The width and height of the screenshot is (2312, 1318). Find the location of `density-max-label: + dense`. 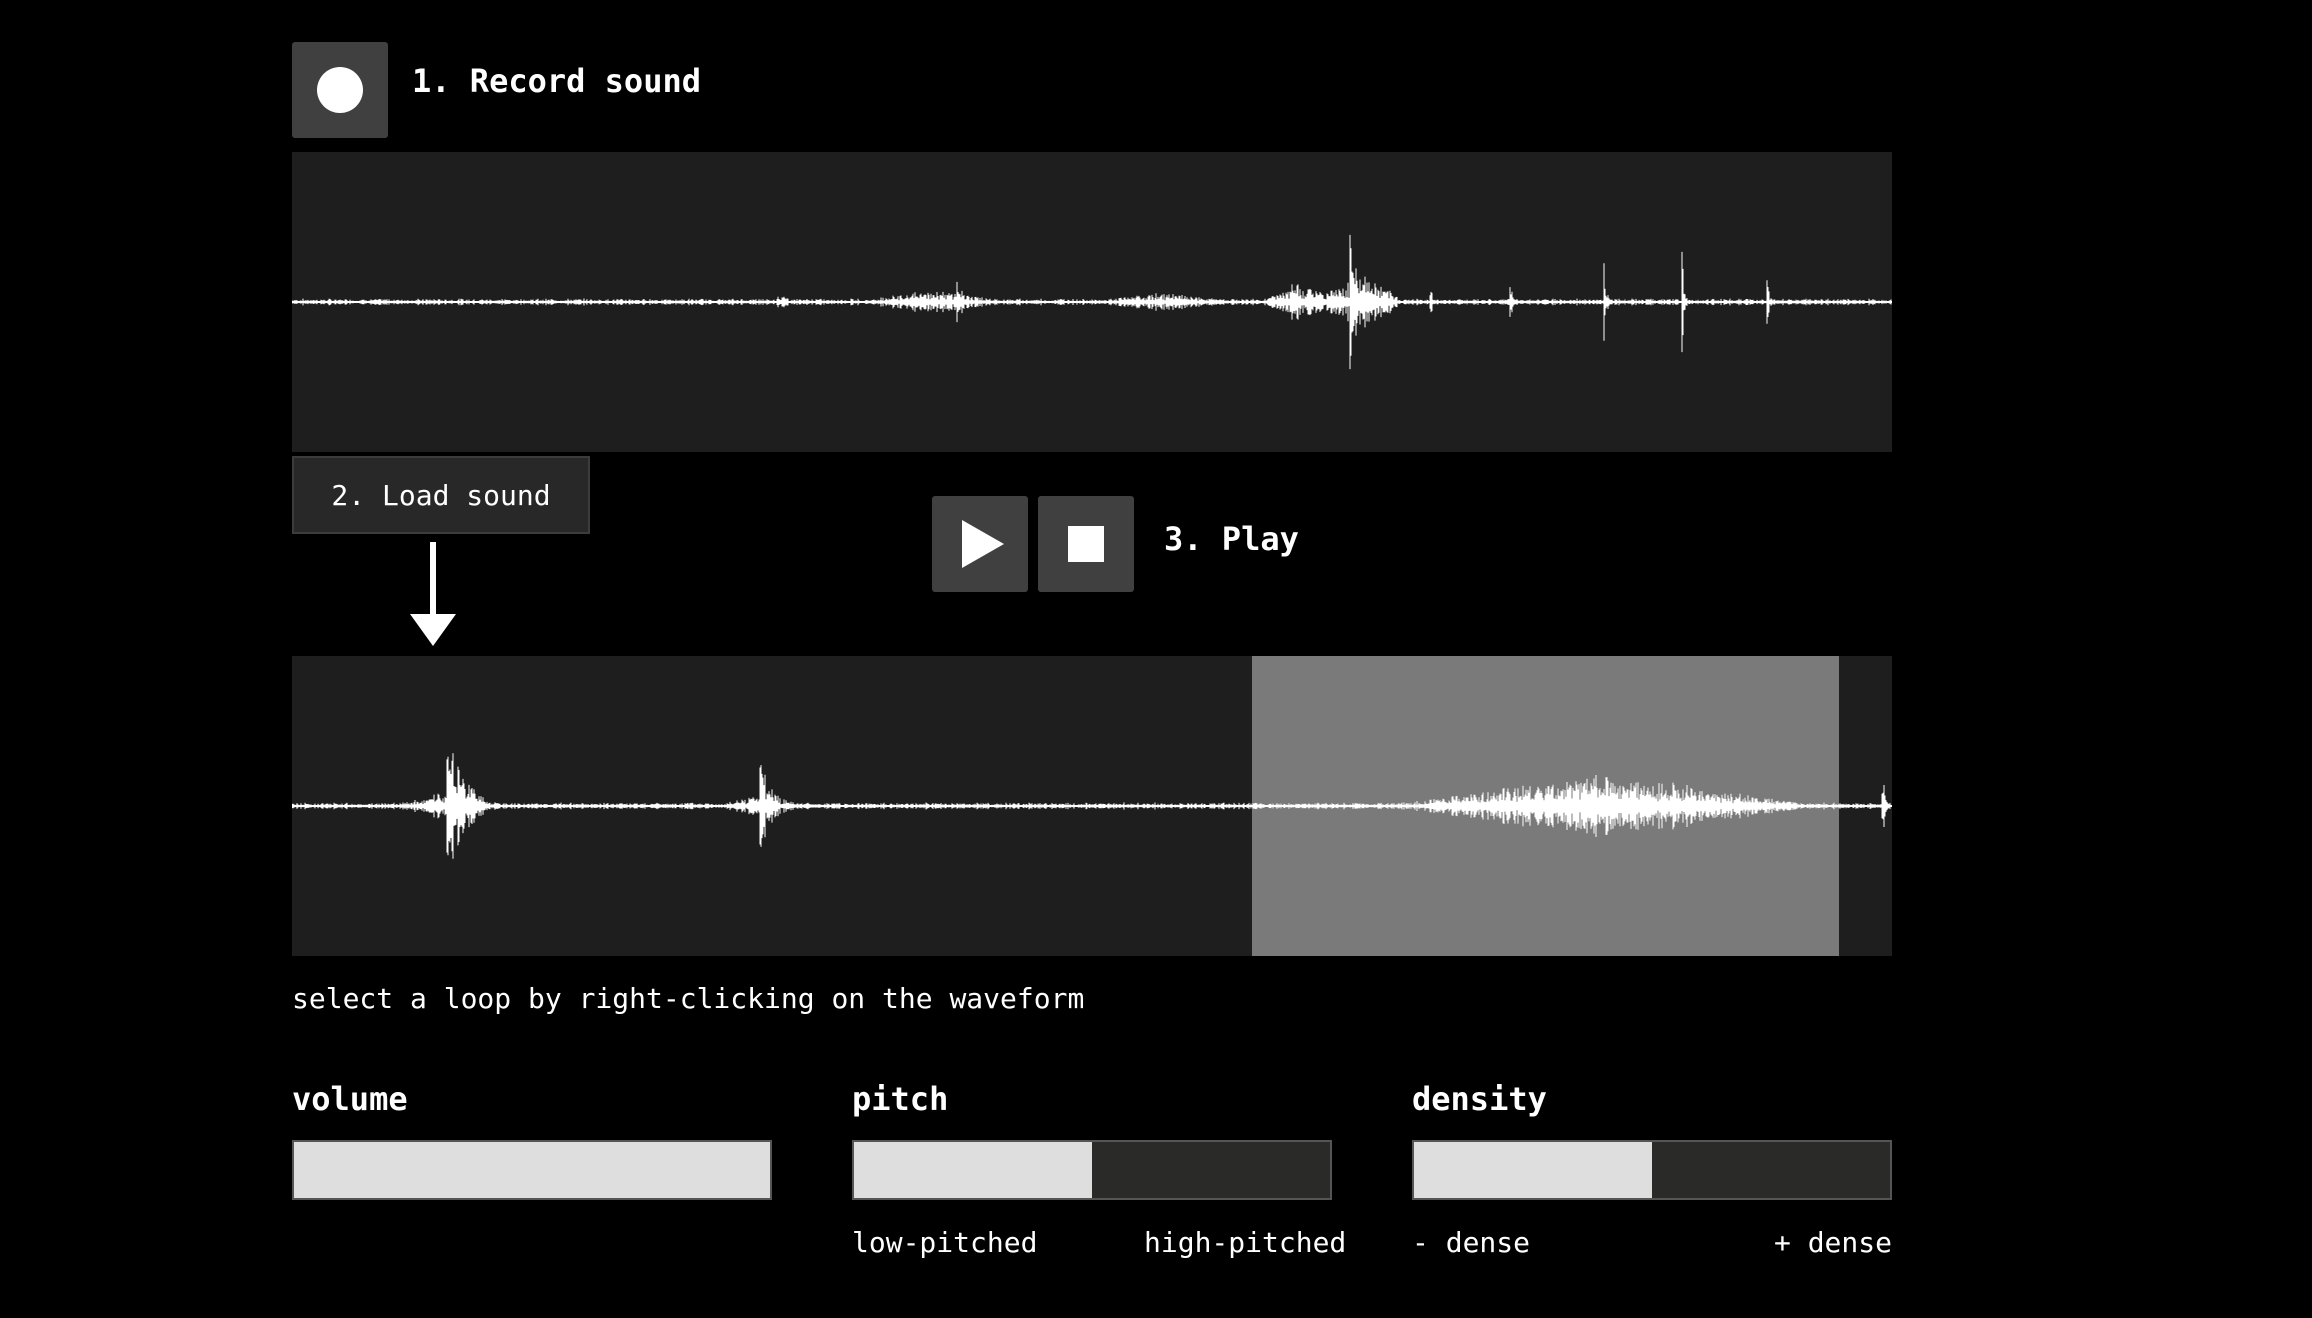

density-max-label: + dense is located at coordinates (1832, 1242).